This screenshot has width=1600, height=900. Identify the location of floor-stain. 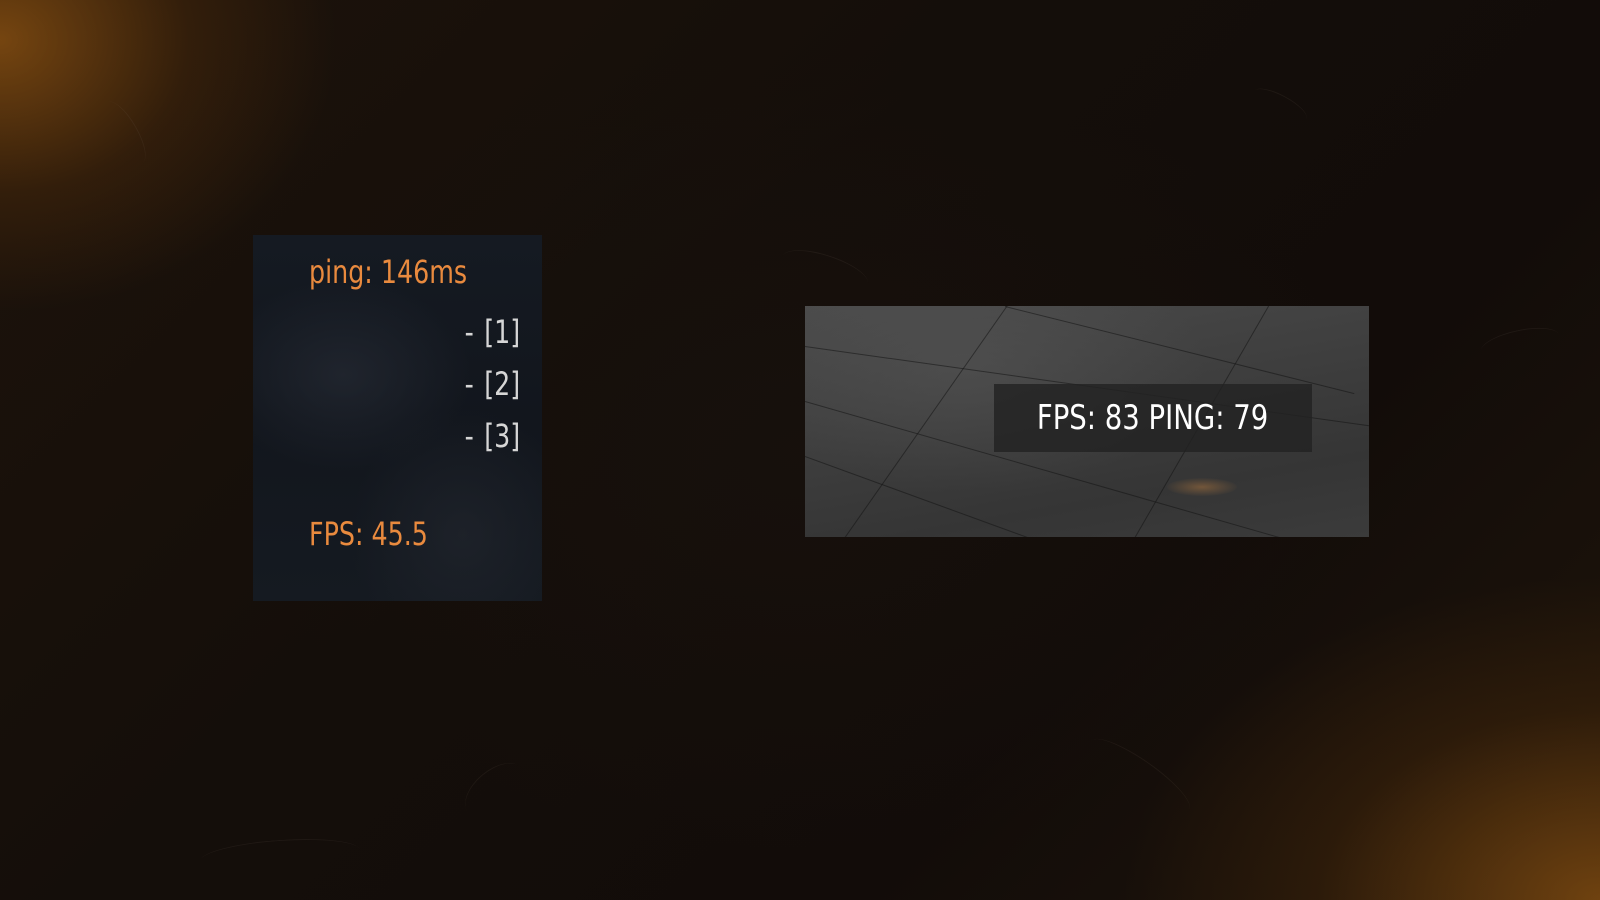
(1202, 487).